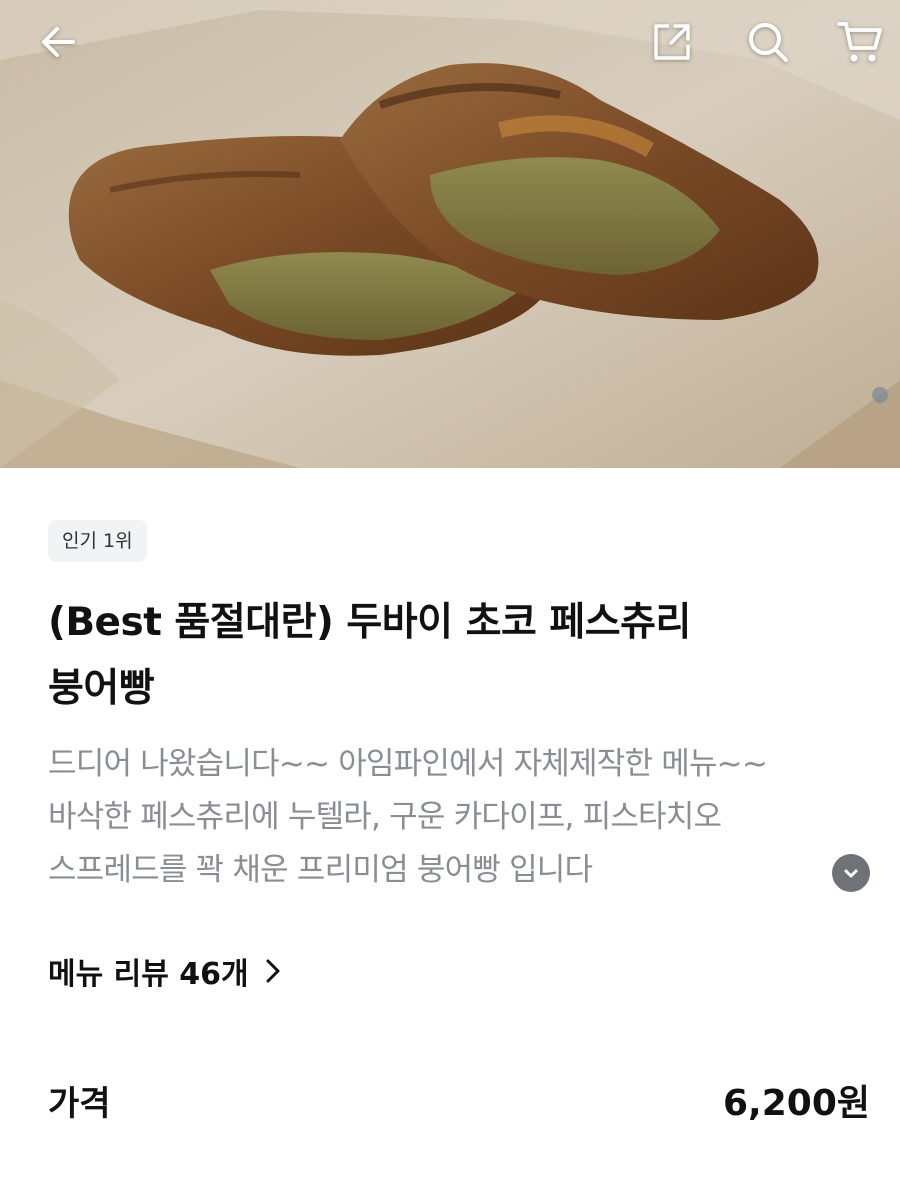 Image resolution: width=900 pixels, height=1182 pixels. I want to click on chevron-right-icon, so click(273, 971).